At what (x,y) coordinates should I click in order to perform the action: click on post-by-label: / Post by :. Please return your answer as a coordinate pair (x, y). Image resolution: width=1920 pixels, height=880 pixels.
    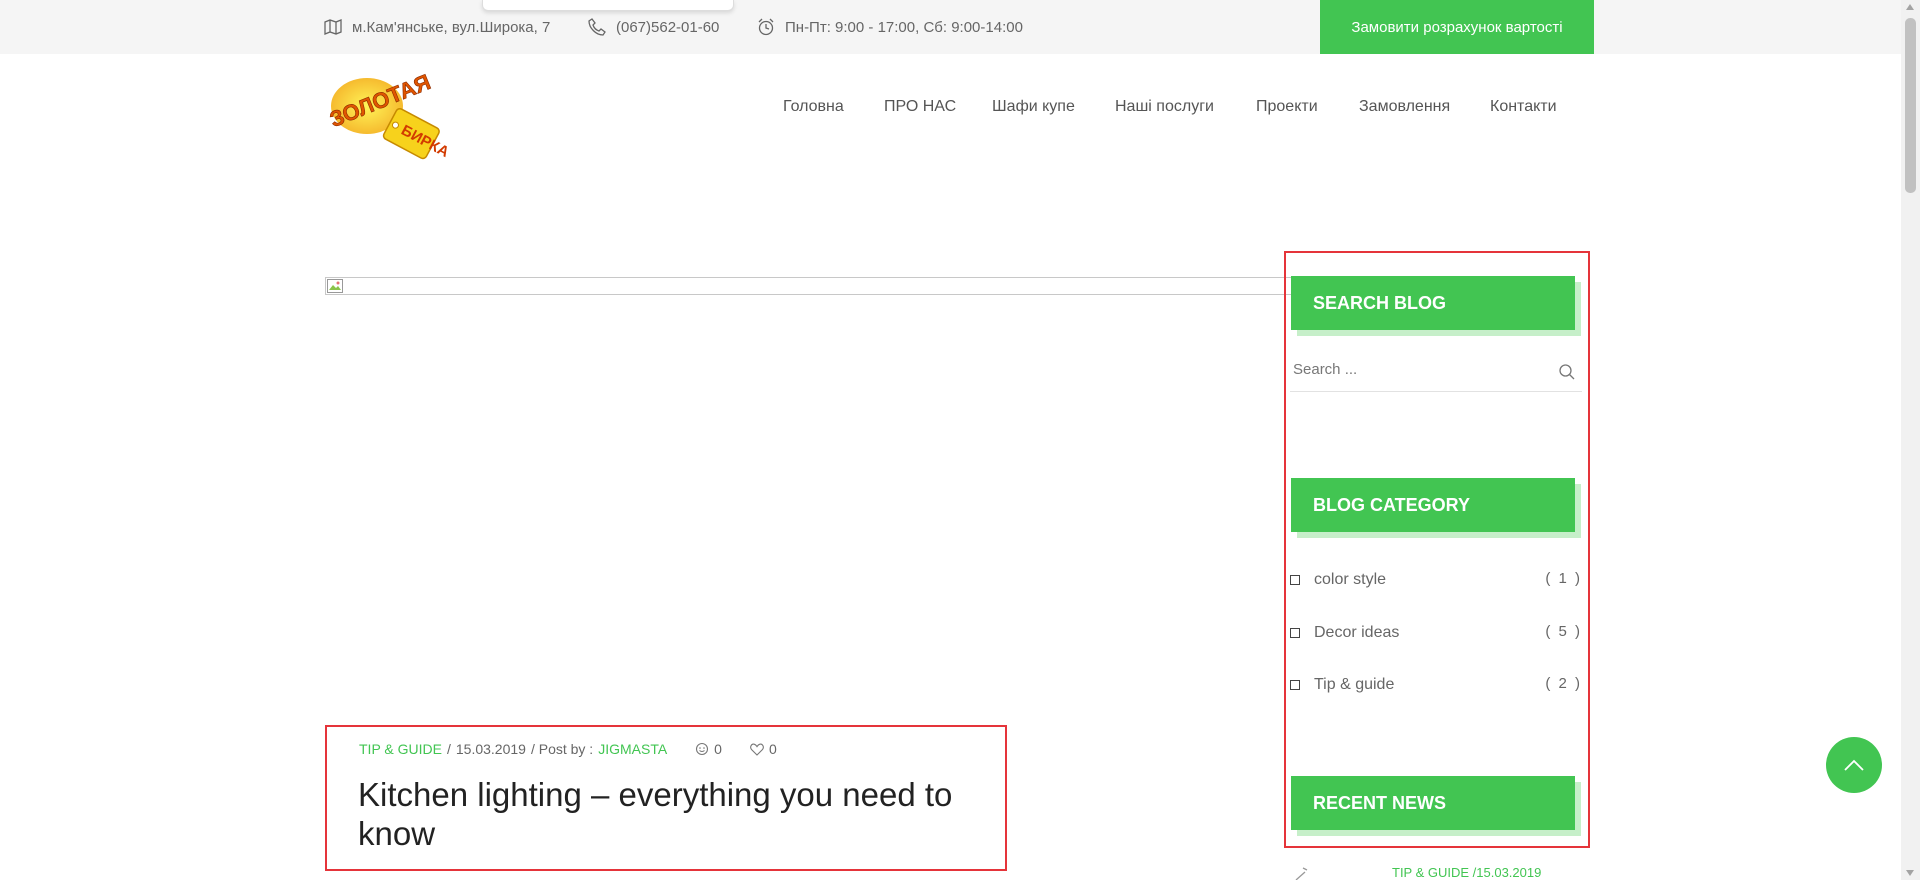
    Looking at the image, I should click on (562, 749).